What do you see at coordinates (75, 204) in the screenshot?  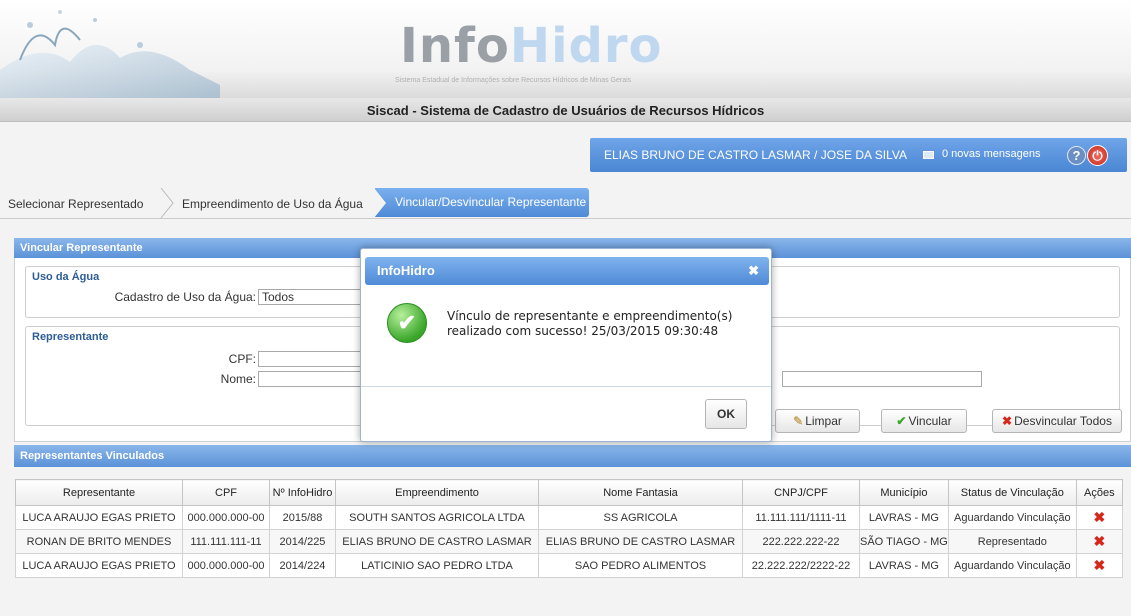 I see `step-selecionar-representado: Selecionar Representado` at bounding box center [75, 204].